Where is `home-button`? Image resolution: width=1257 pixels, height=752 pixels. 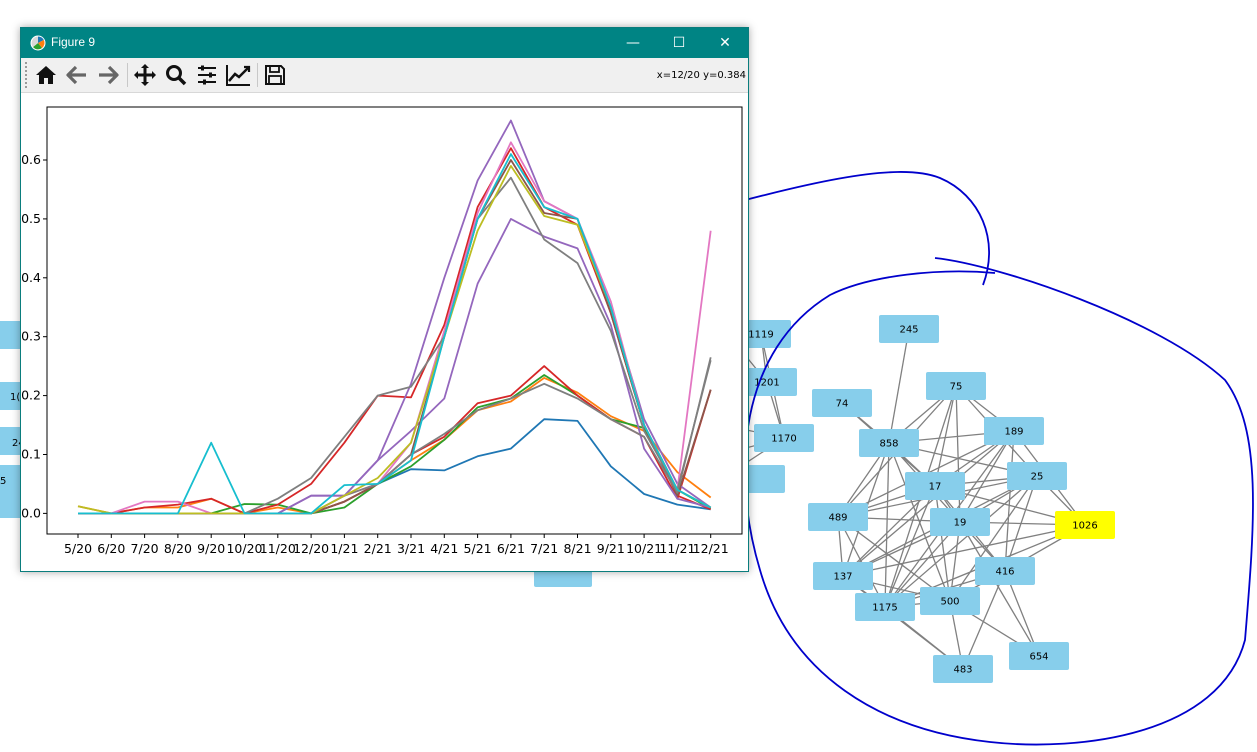 home-button is located at coordinates (46, 75).